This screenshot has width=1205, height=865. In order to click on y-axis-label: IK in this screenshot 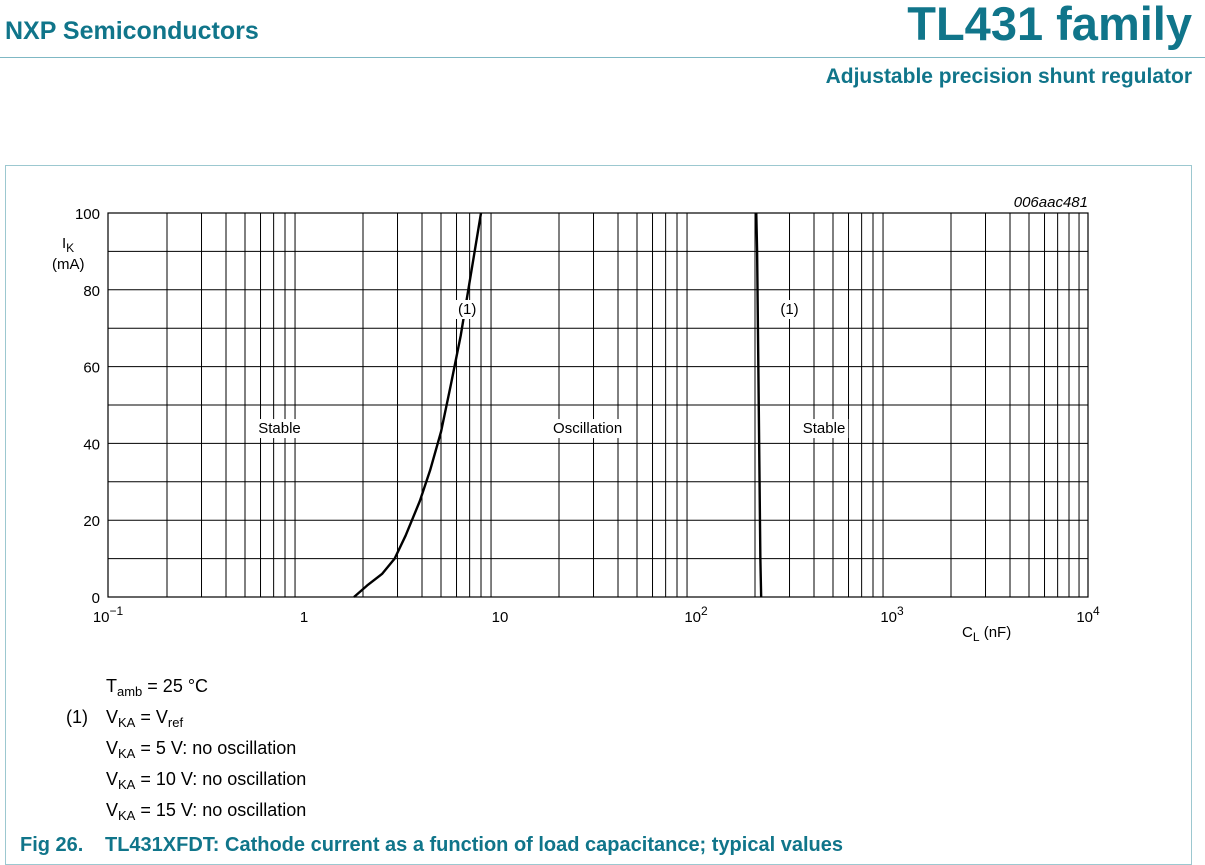, I will do `click(68, 245)`.